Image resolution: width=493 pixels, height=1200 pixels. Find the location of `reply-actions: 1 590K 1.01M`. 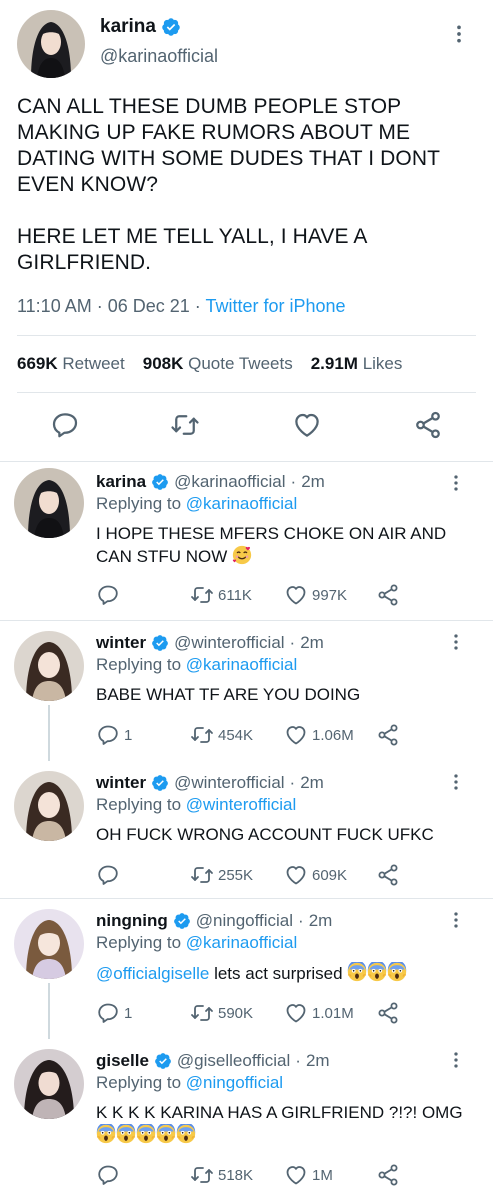

reply-actions: 1 590K 1.01M is located at coordinates (286, 1014).